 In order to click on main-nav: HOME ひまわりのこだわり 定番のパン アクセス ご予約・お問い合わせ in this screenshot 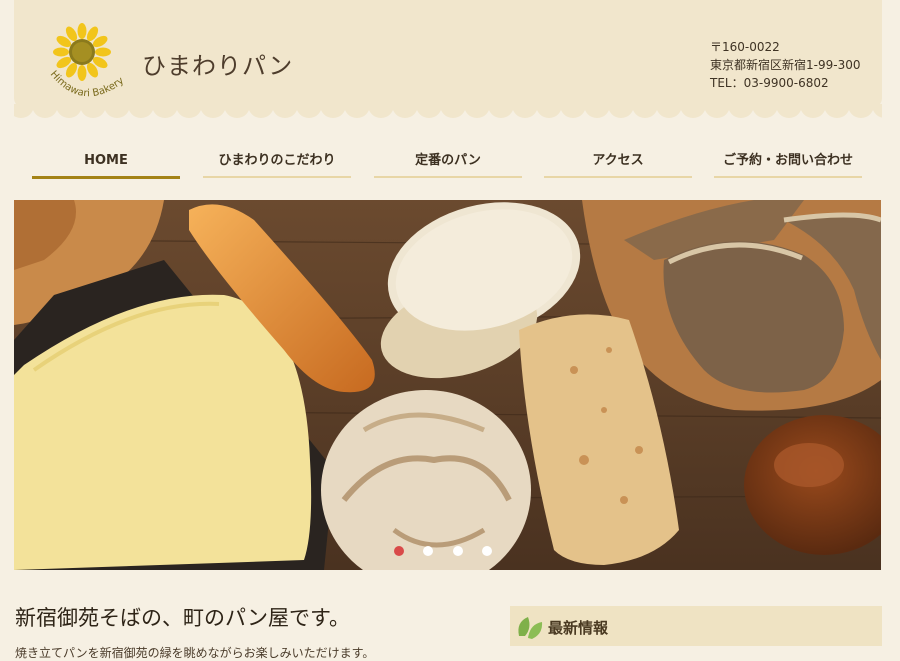, I will do `click(449, 165)`.